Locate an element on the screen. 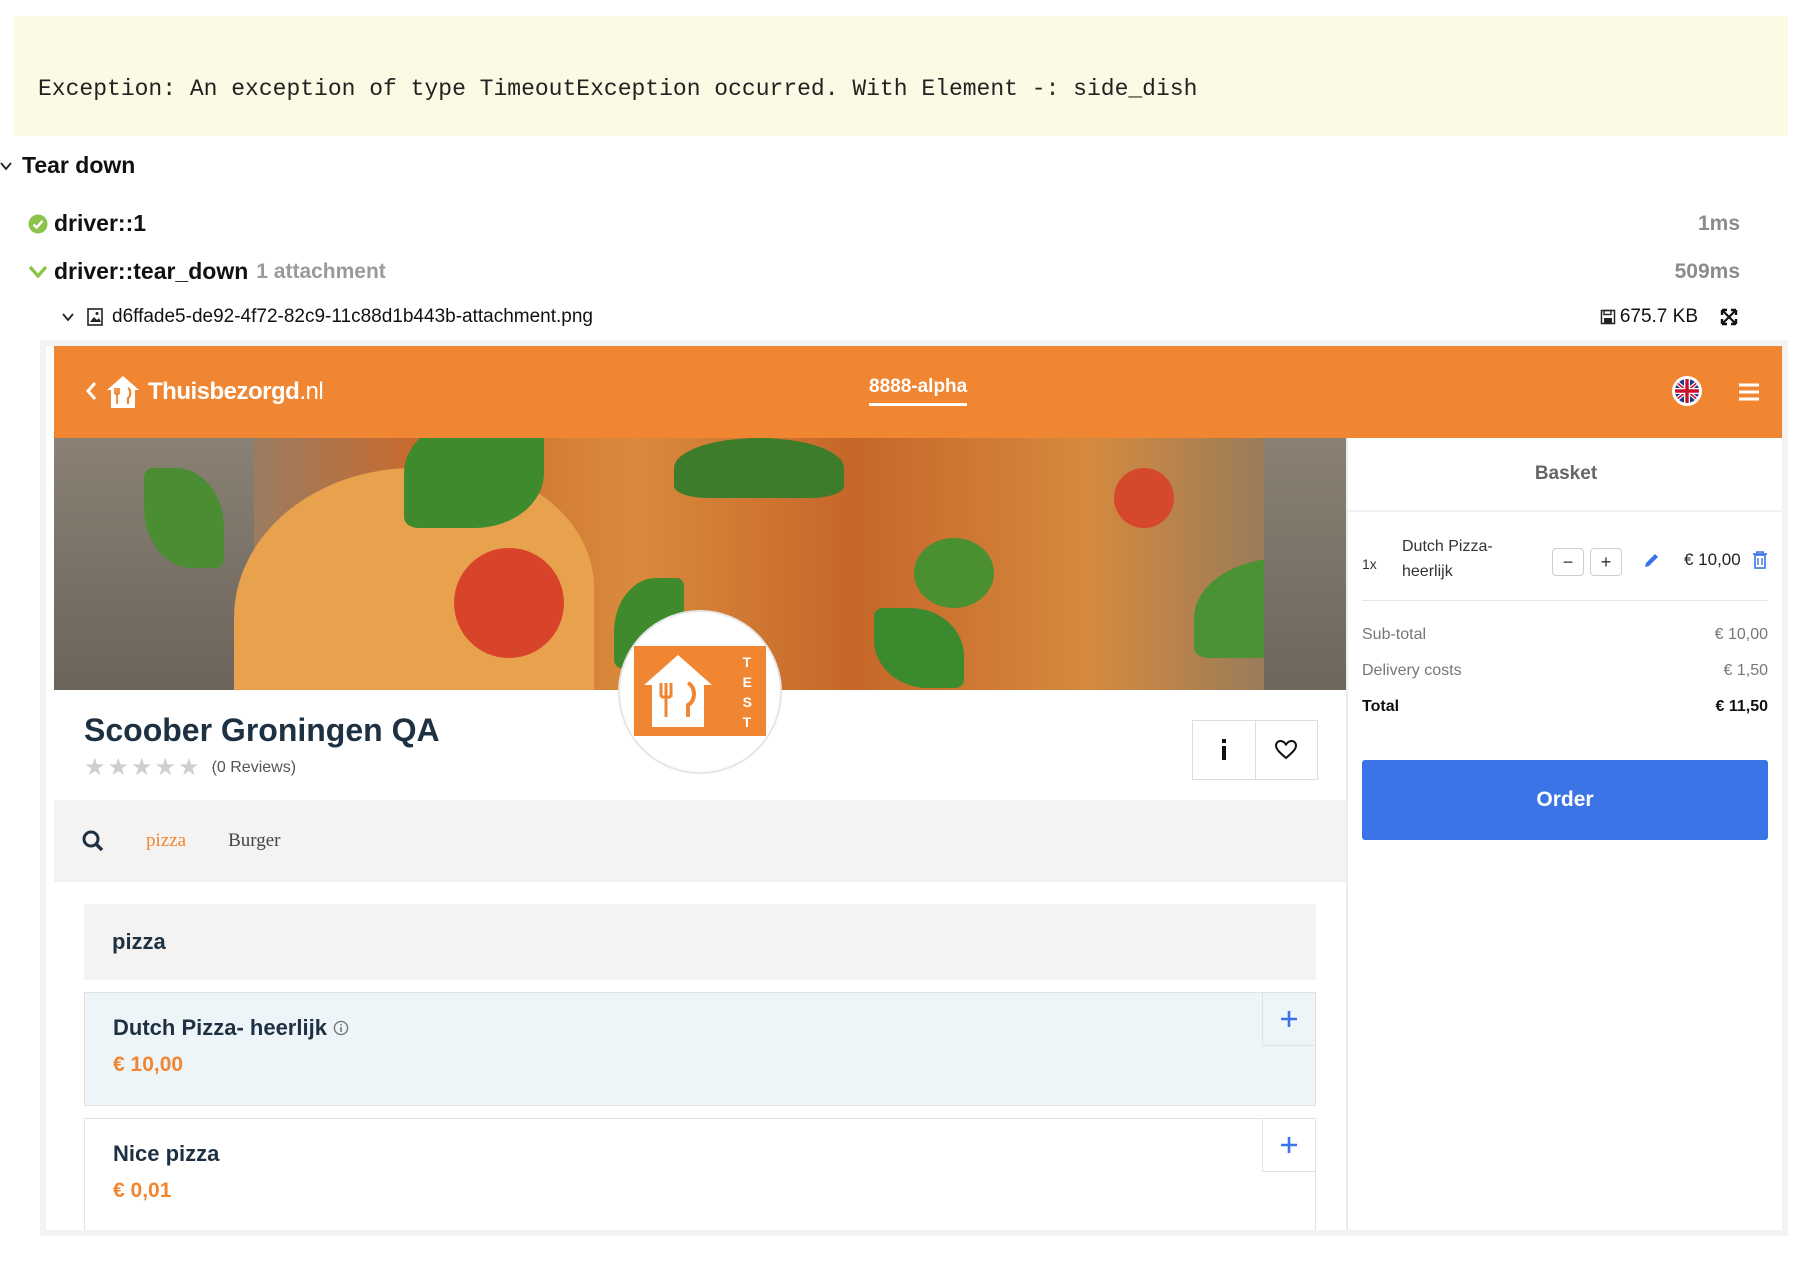  restaurant-actions is located at coordinates (1255, 750).